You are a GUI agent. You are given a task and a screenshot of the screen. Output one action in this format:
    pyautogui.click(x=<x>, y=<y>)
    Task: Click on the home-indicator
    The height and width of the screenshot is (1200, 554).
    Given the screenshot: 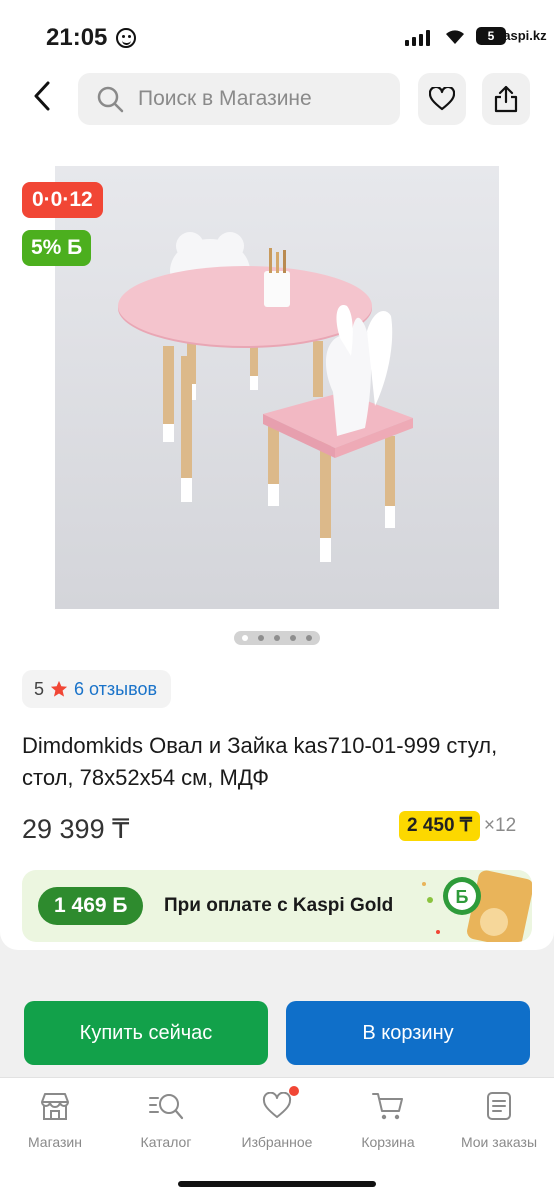 What is the action you would take?
    pyautogui.click(x=277, y=1184)
    